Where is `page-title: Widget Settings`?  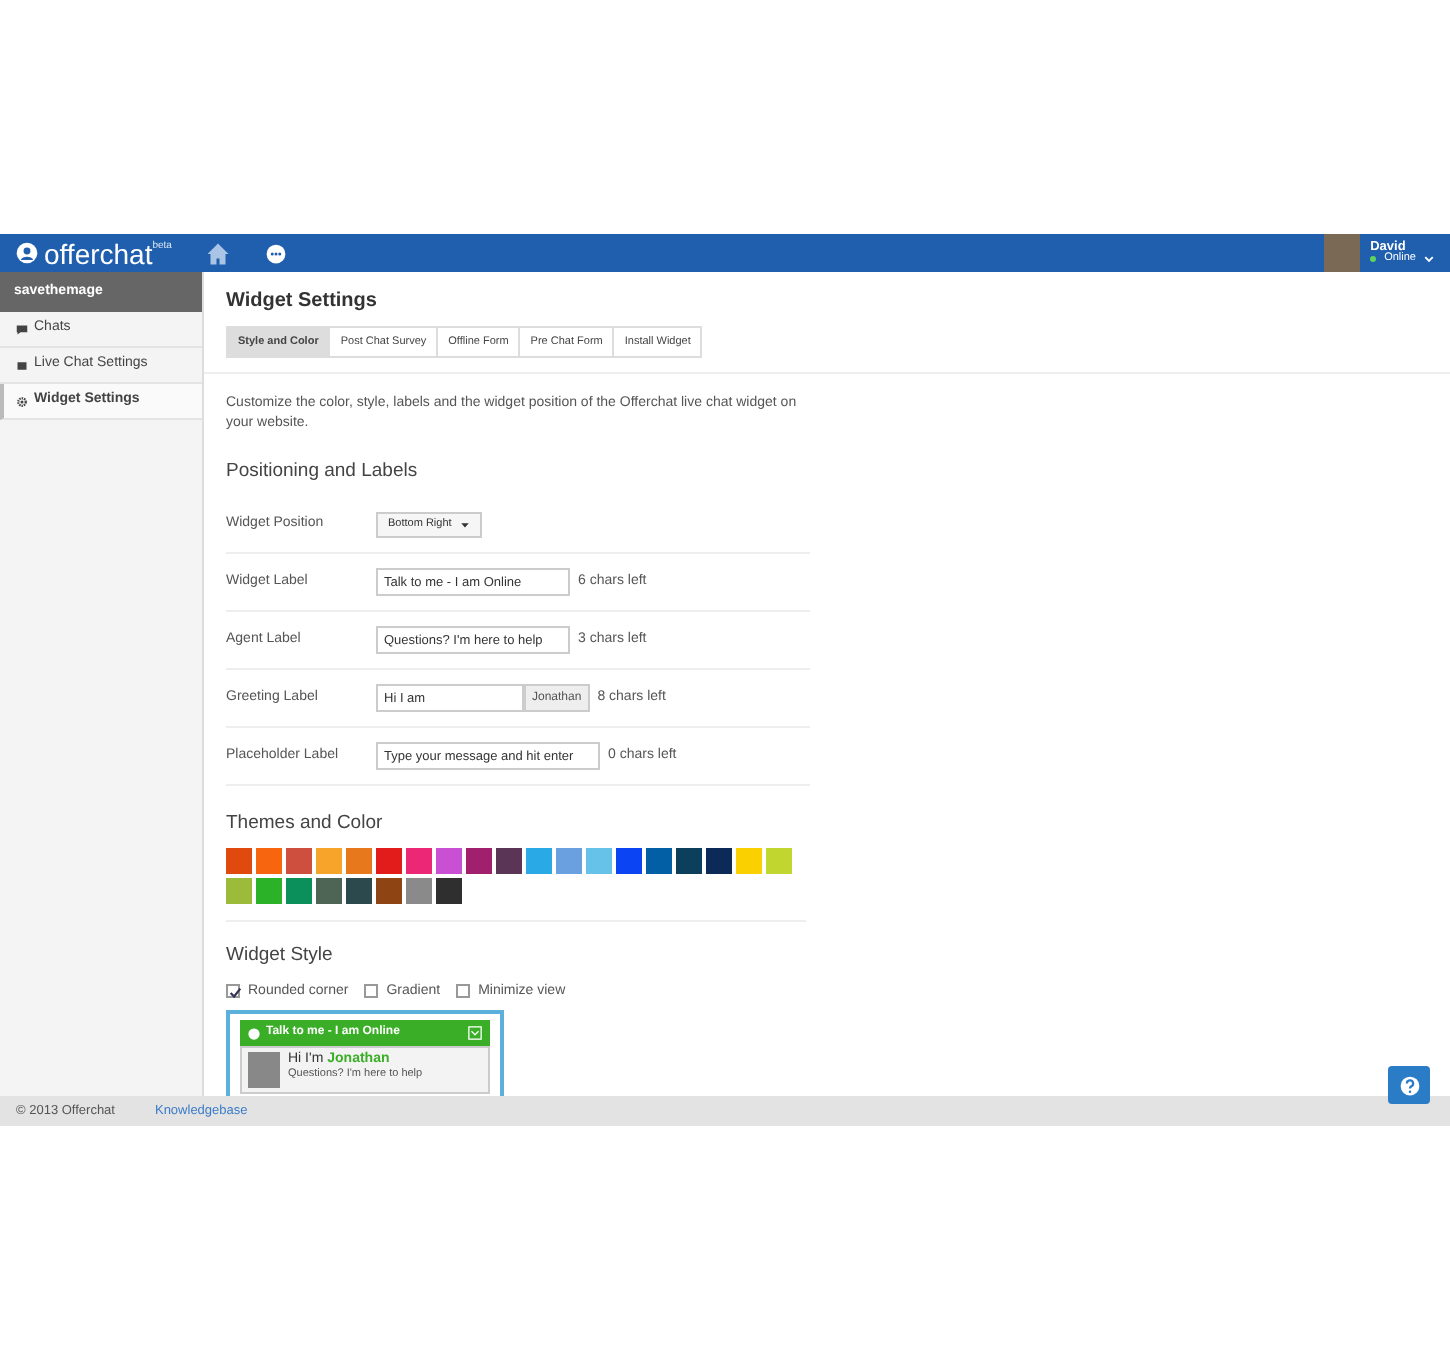
page-title: Widget Settings is located at coordinates (302, 302).